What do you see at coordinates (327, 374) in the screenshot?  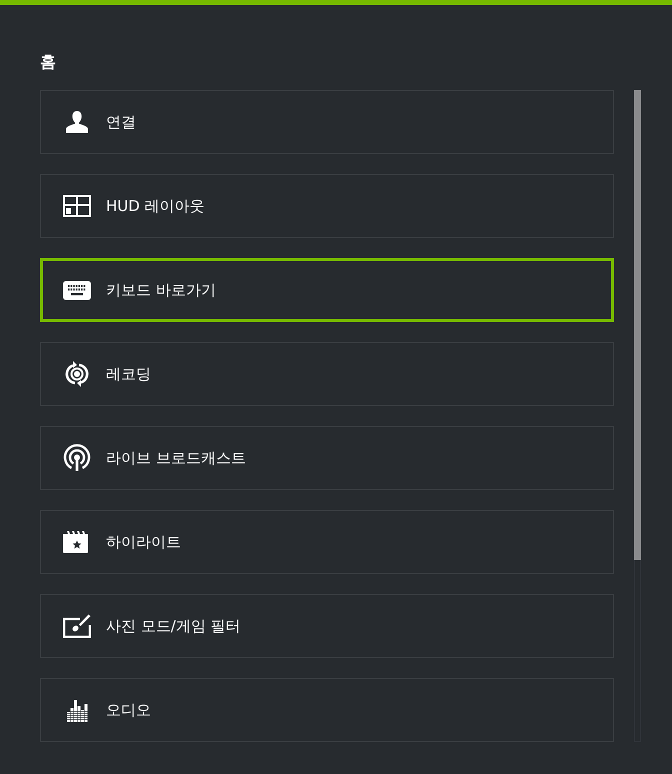 I see `menu-item: 레코딩` at bounding box center [327, 374].